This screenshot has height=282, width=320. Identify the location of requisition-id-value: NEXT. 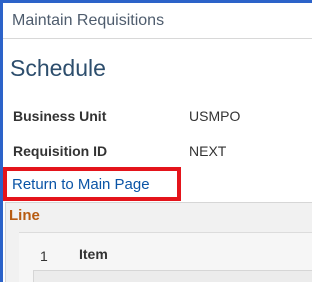
(208, 151).